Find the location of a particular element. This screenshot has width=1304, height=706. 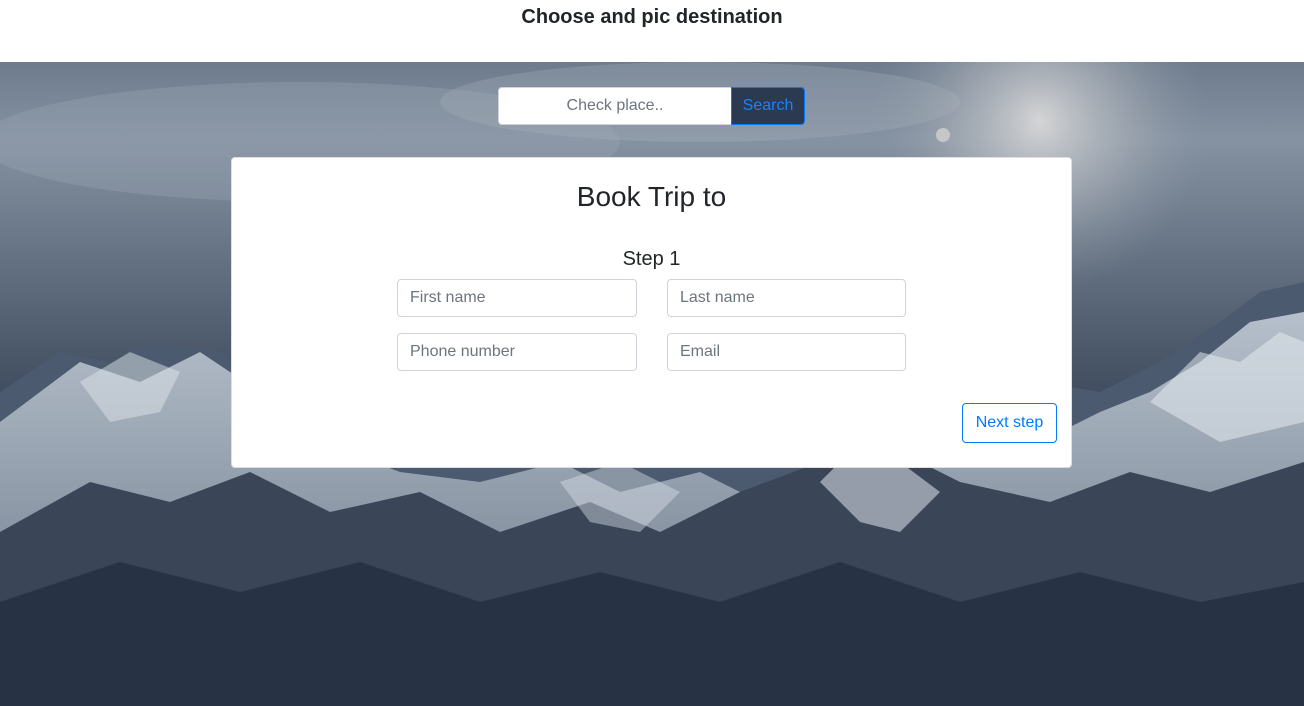

search-bar: Search is located at coordinates (651, 106).